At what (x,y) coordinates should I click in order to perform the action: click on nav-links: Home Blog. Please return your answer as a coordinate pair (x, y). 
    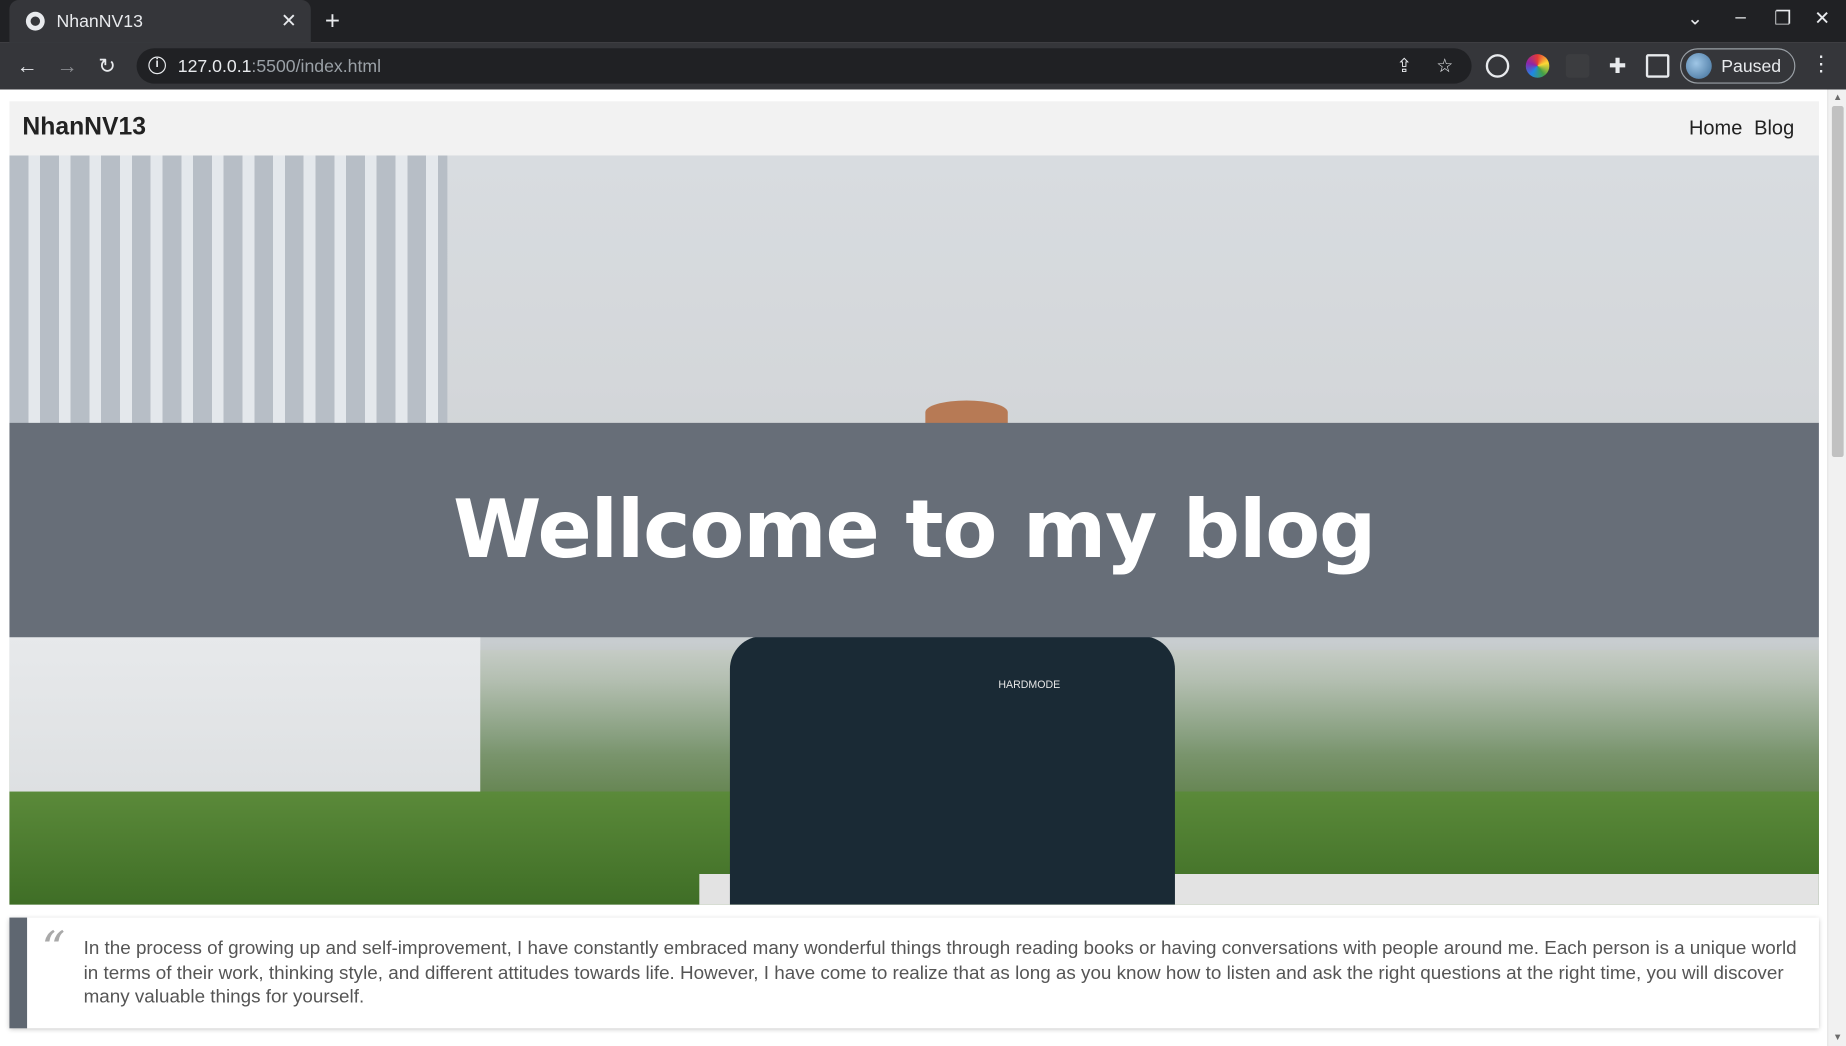
    Looking at the image, I should click on (1741, 129).